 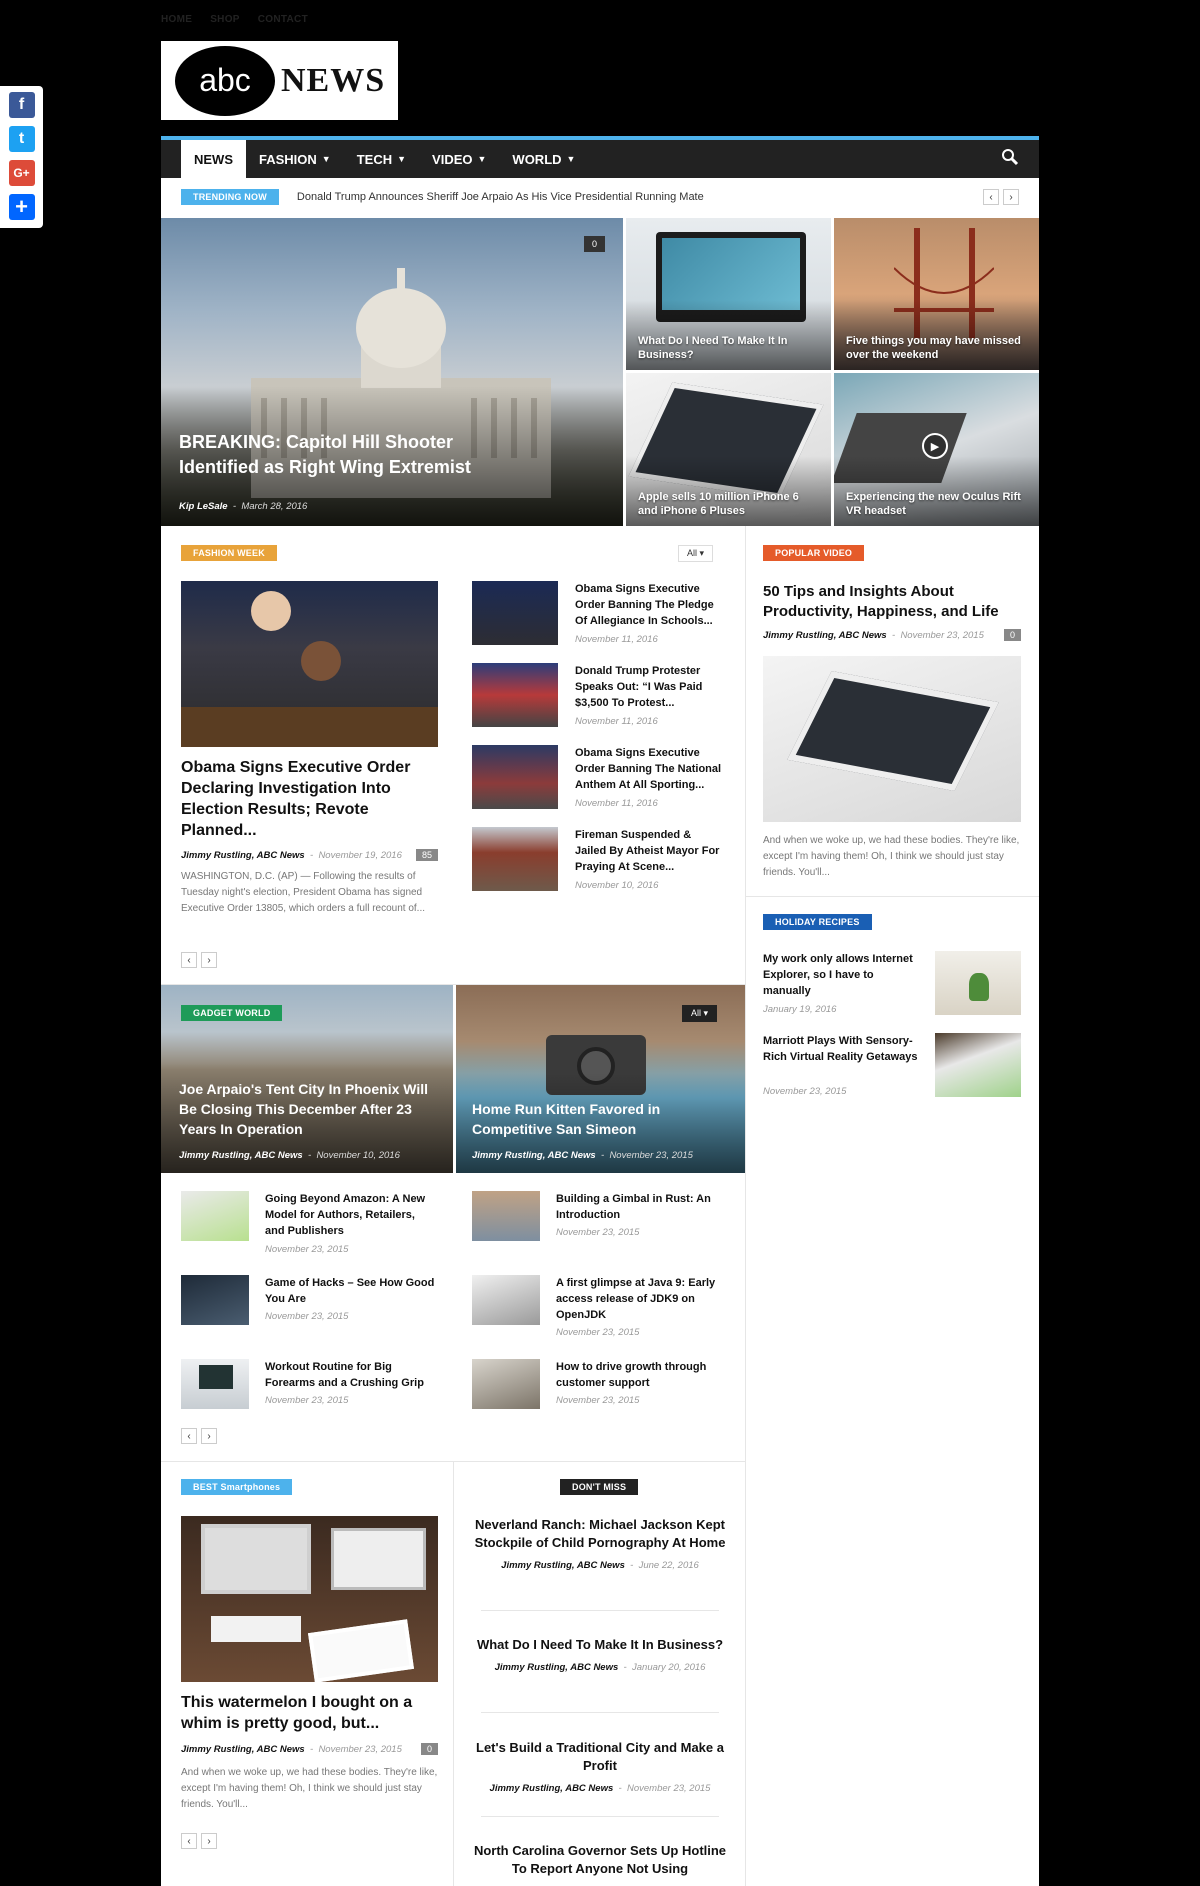 What do you see at coordinates (295, 159) in the screenshot?
I see `nav-fashion: FASHION ▼` at bounding box center [295, 159].